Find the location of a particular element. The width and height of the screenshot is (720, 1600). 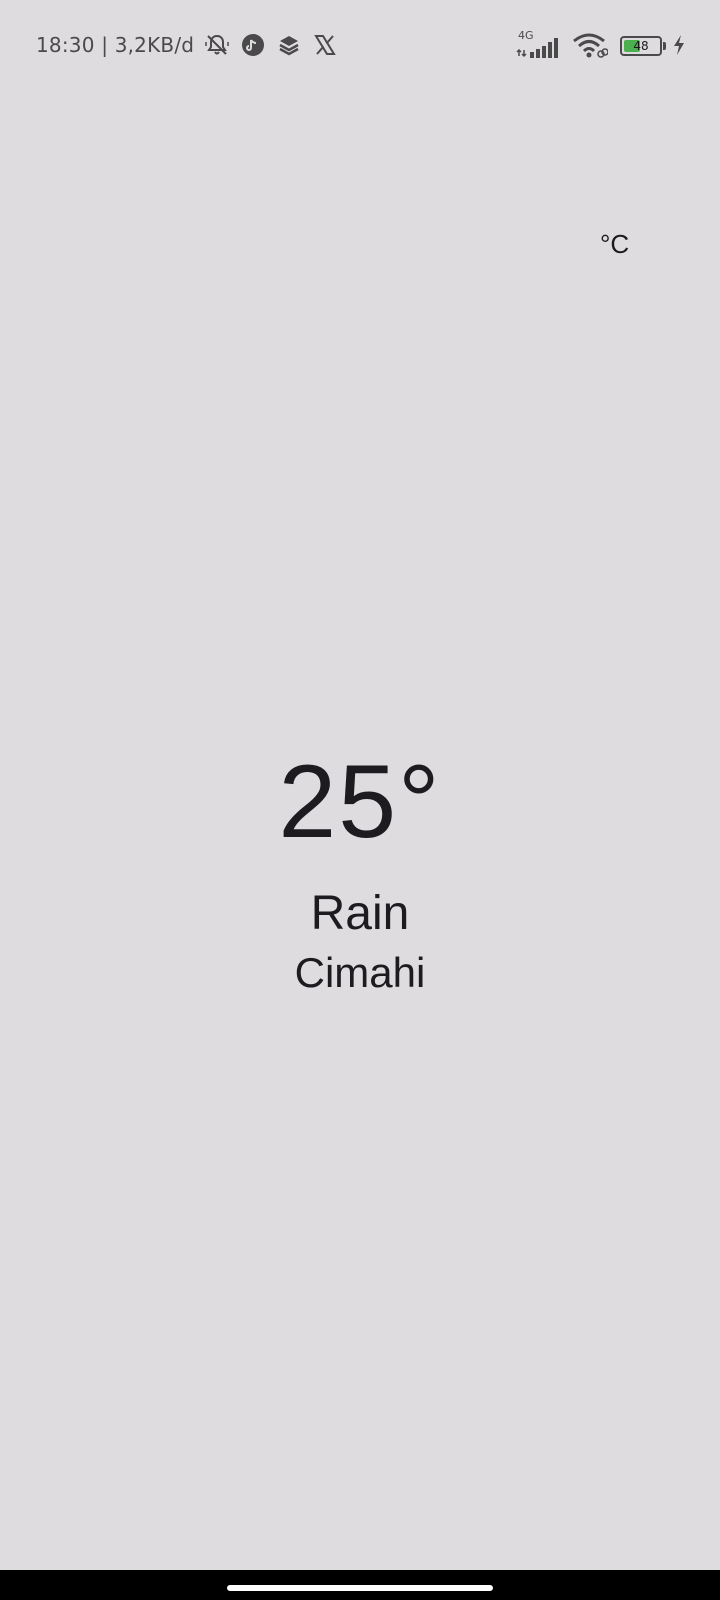

wifi-icon is located at coordinates (590, 45).